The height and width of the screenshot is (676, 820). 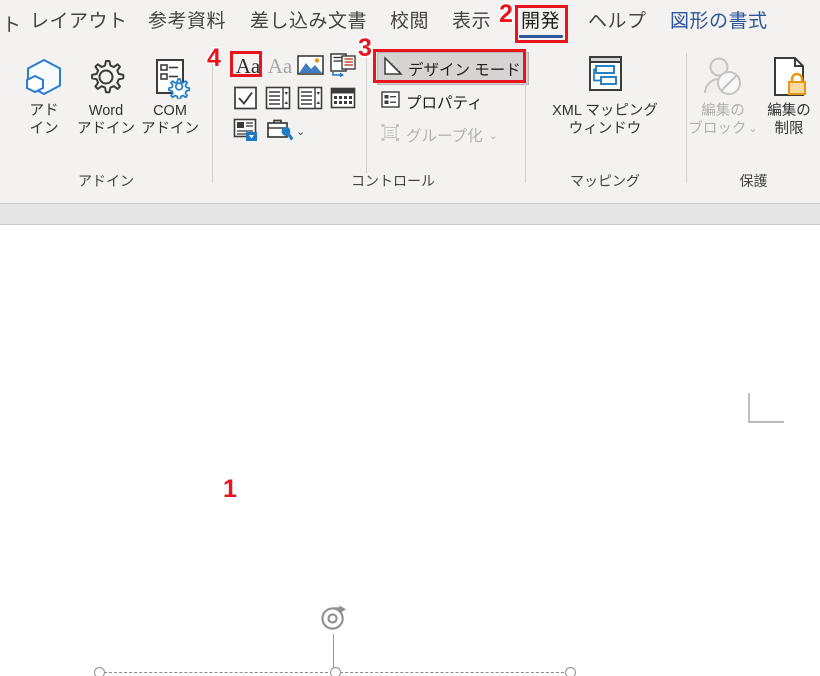 I want to click on xml-mapping-pane-icon, so click(x=605, y=77).